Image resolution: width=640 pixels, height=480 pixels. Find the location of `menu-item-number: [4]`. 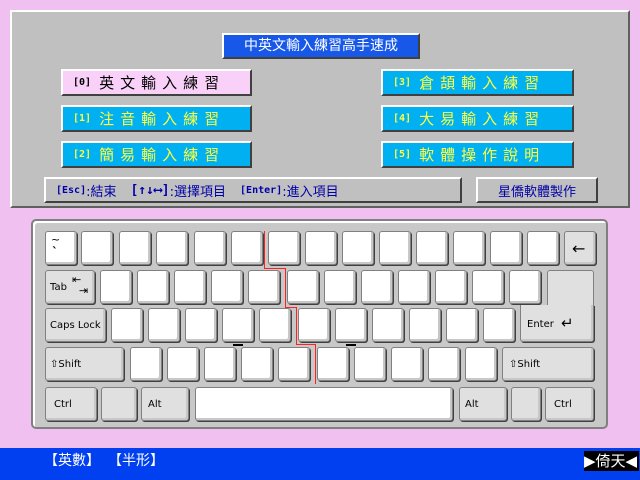

menu-item-number: [4] is located at coordinates (402, 118).